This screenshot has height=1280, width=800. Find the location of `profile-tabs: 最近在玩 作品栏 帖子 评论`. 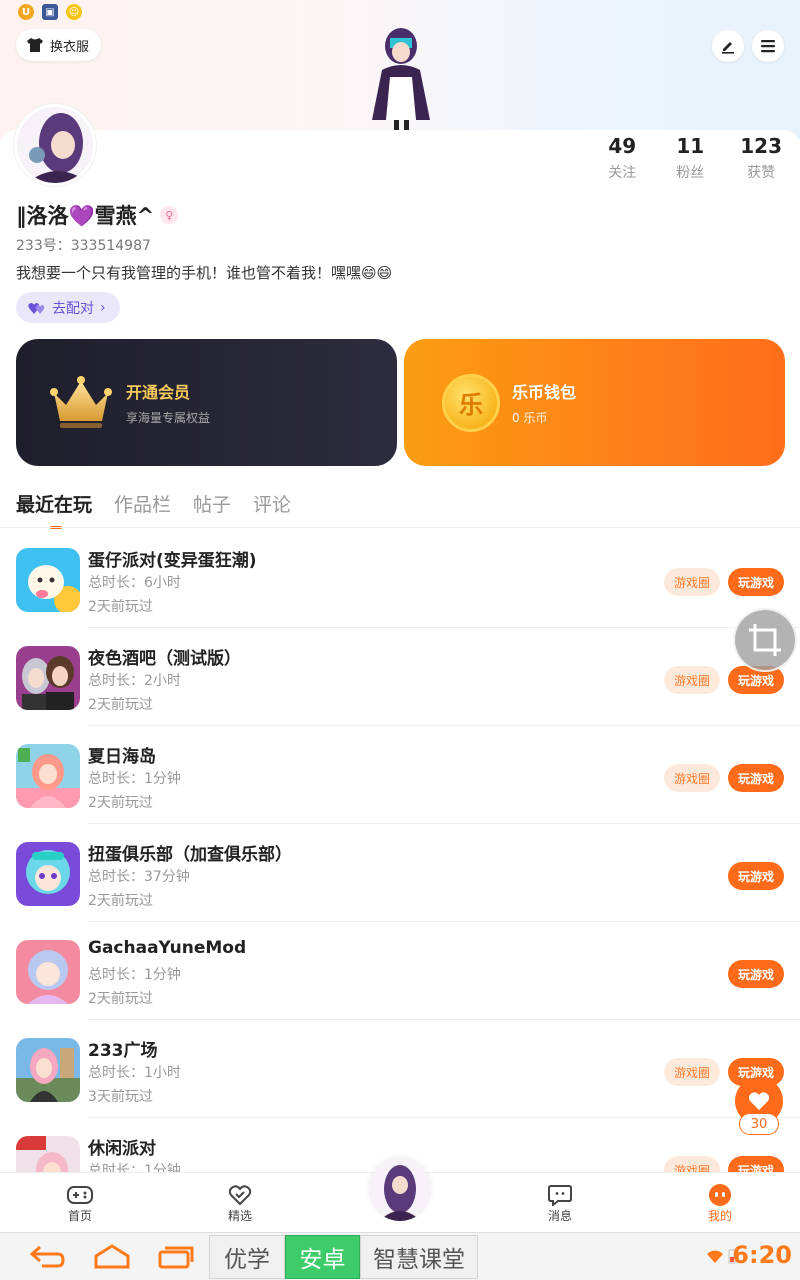

profile-tabs: 最近在玩 作品栏 帖子 评论 is located at coordinates (153, 509).